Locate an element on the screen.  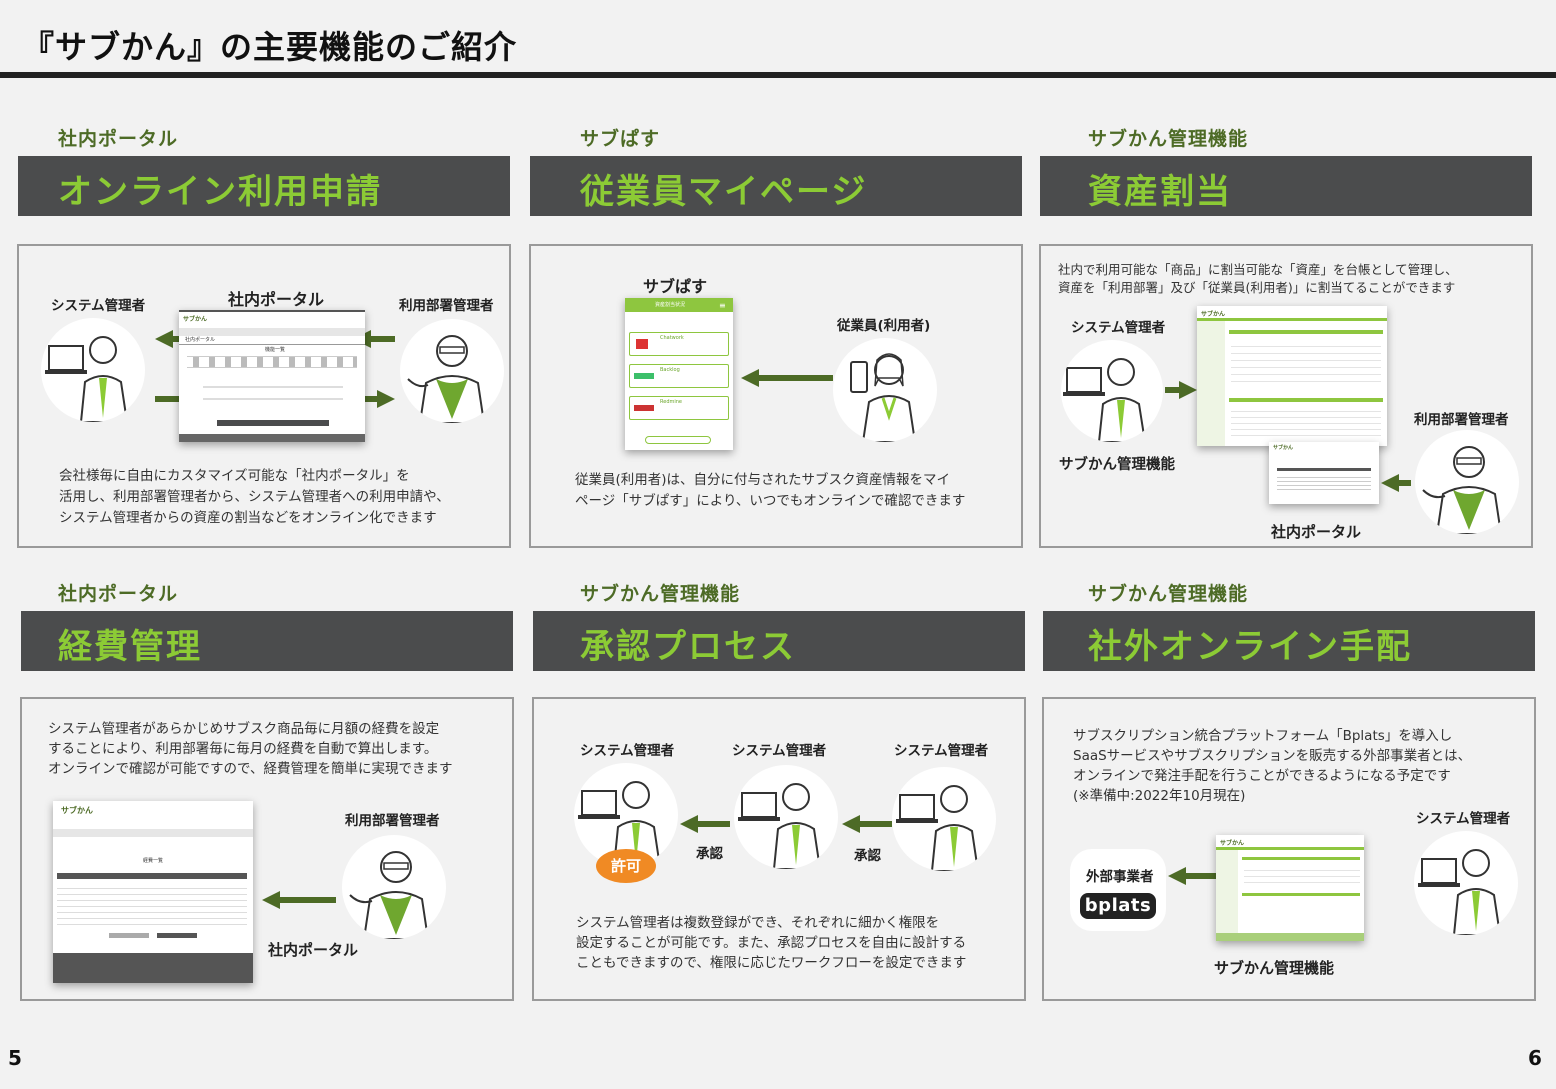
description-line: 設定することが可能です。また、承認プロセスを自由に設計する is located at coordinates (771, 943).